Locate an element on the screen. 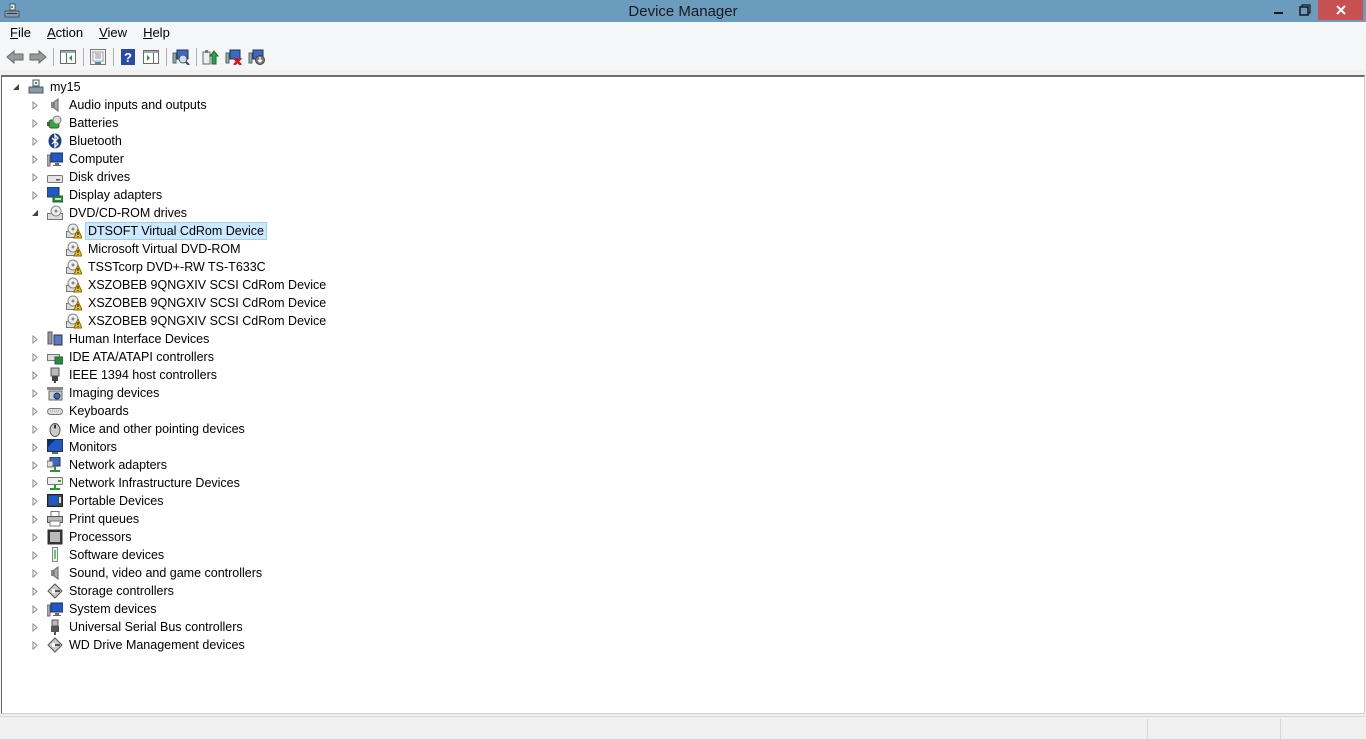 The image size is (1366, 739). tree-device-node: Microsoft Virtual DVD-ROM is located at coordinates (146, 249).